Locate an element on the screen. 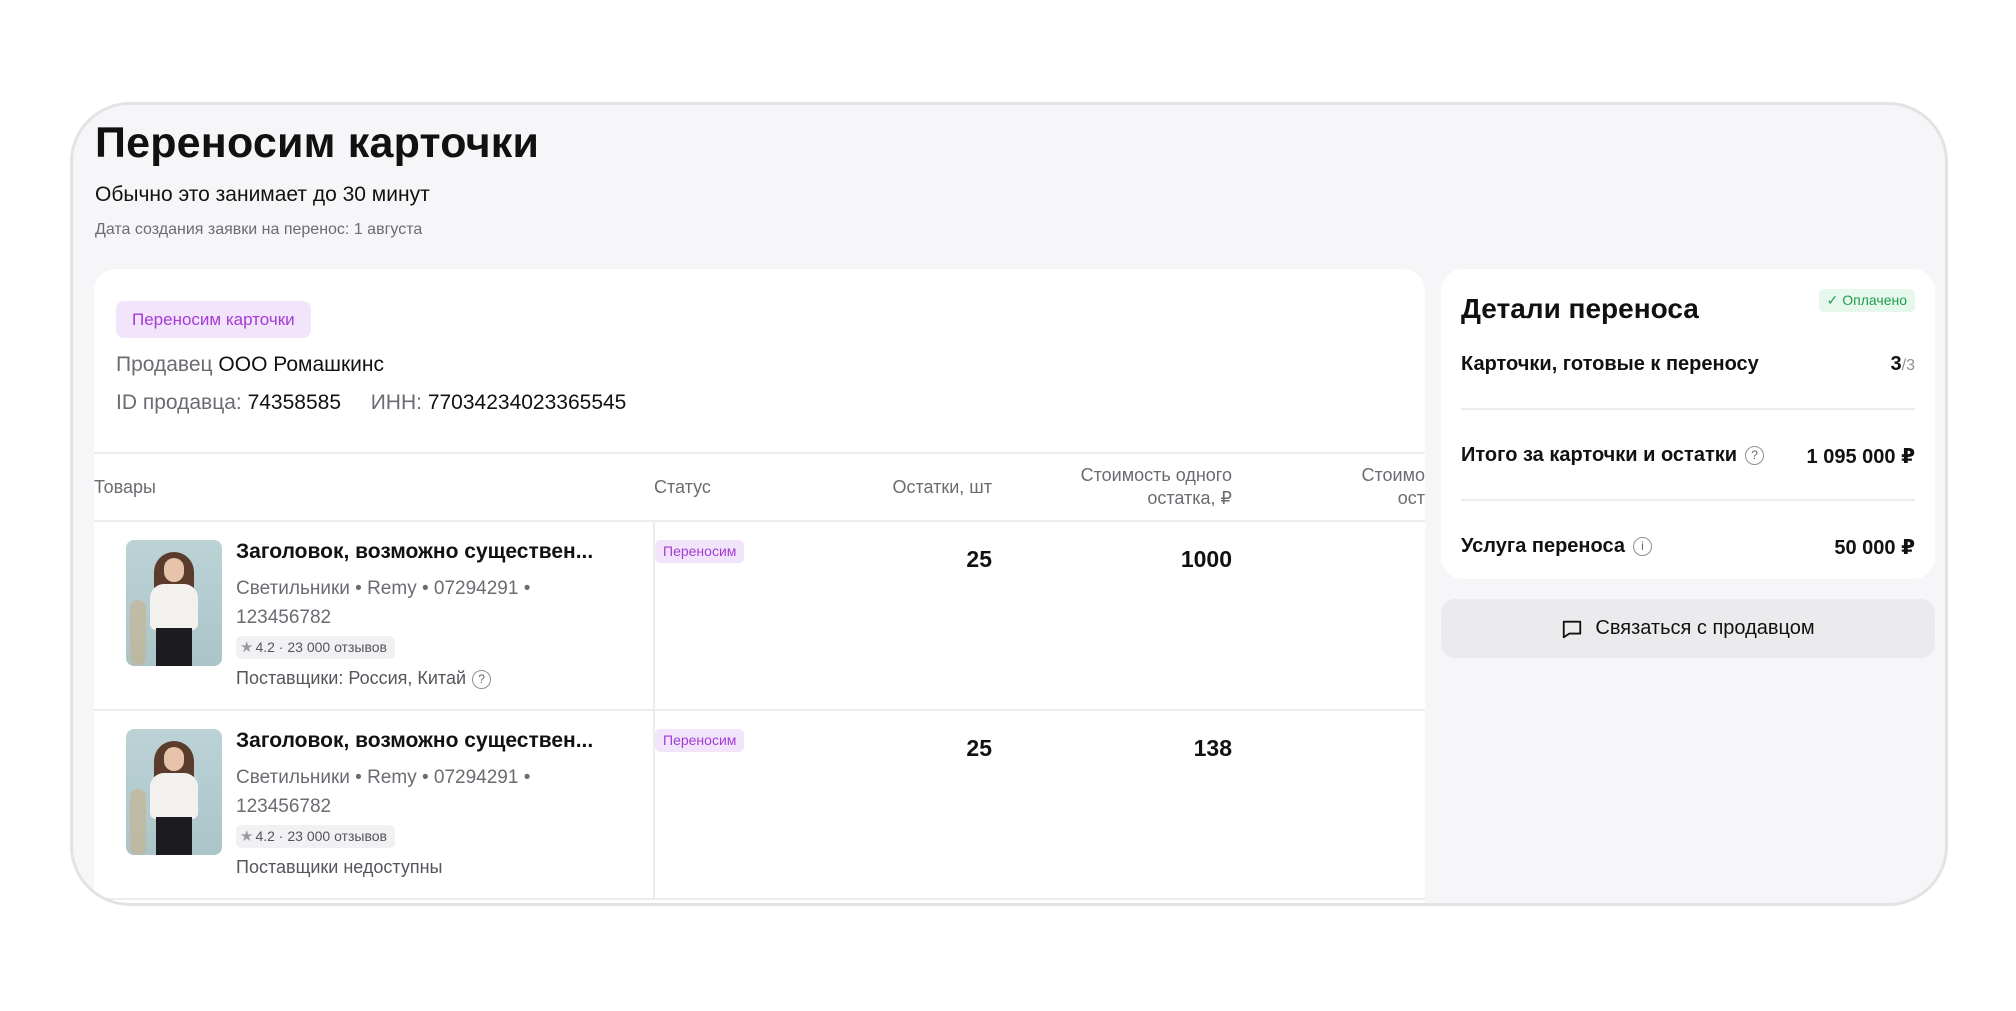 The image size is (2016, 1011). header-more-line1: Стоимо is located at coordinates (1393, 475).